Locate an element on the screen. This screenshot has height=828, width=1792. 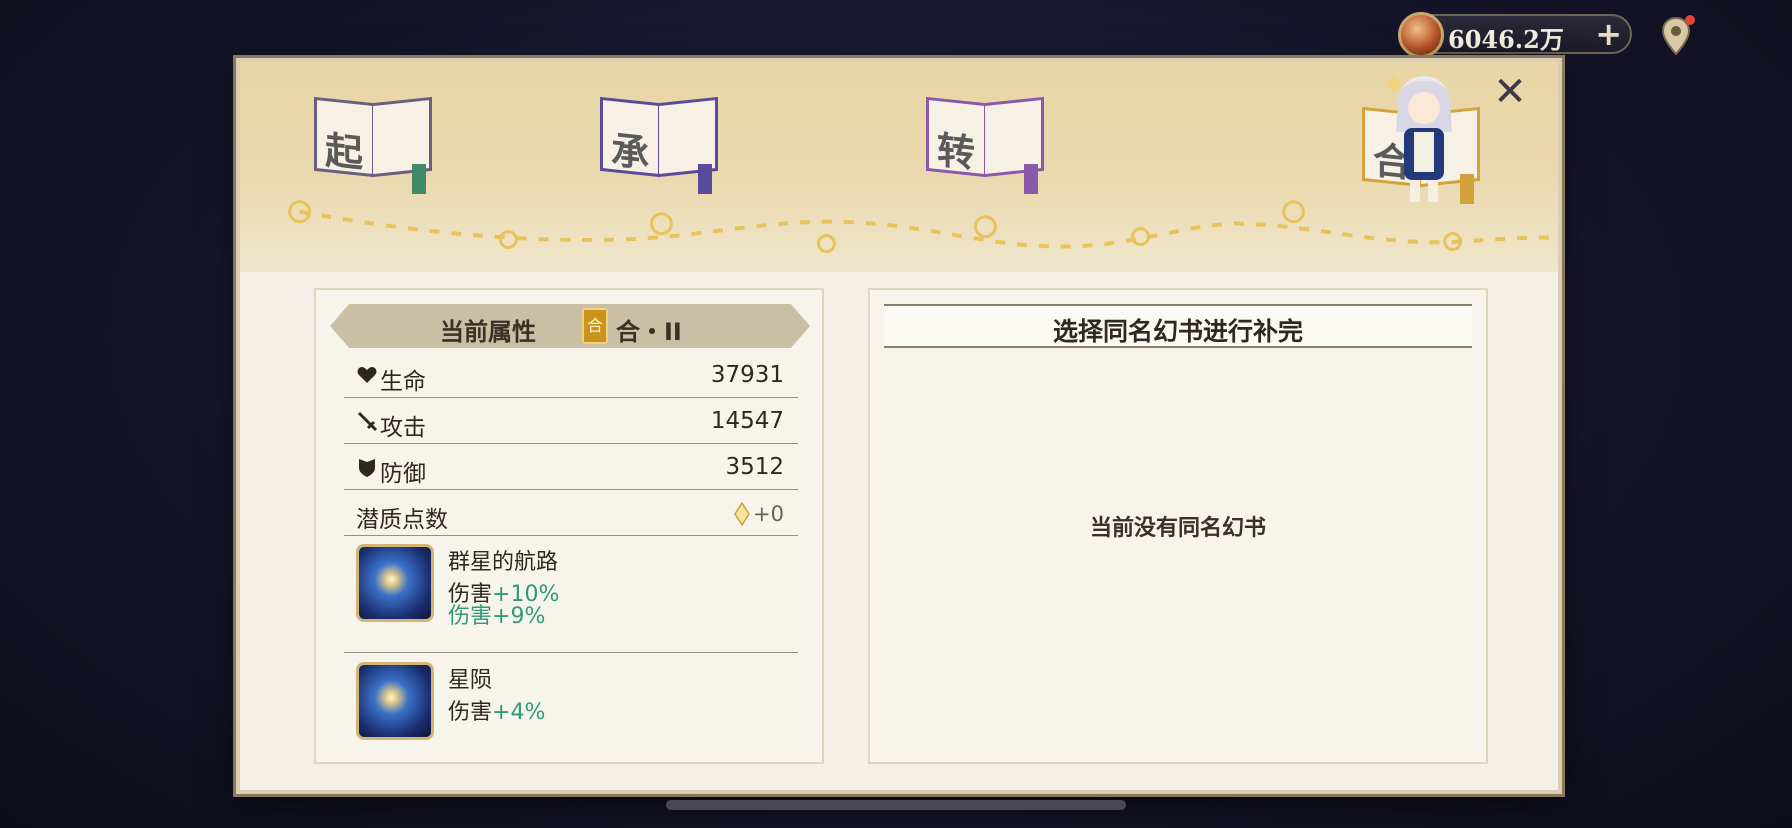
stat-label: 防御 is located at coordinates (403, 474).